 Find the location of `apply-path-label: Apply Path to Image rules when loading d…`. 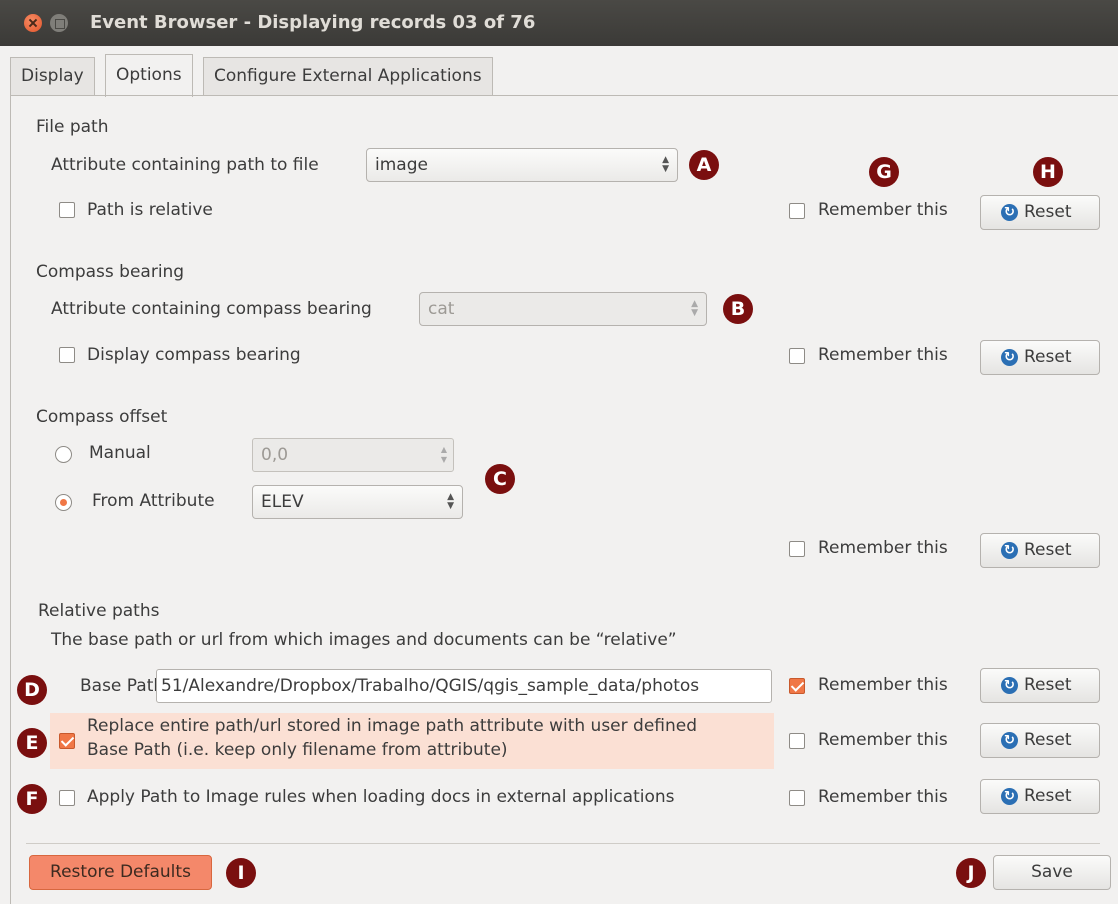

apply-path-label: Apply Path to Image rules when loading d… is located at coordinates (381, 797).